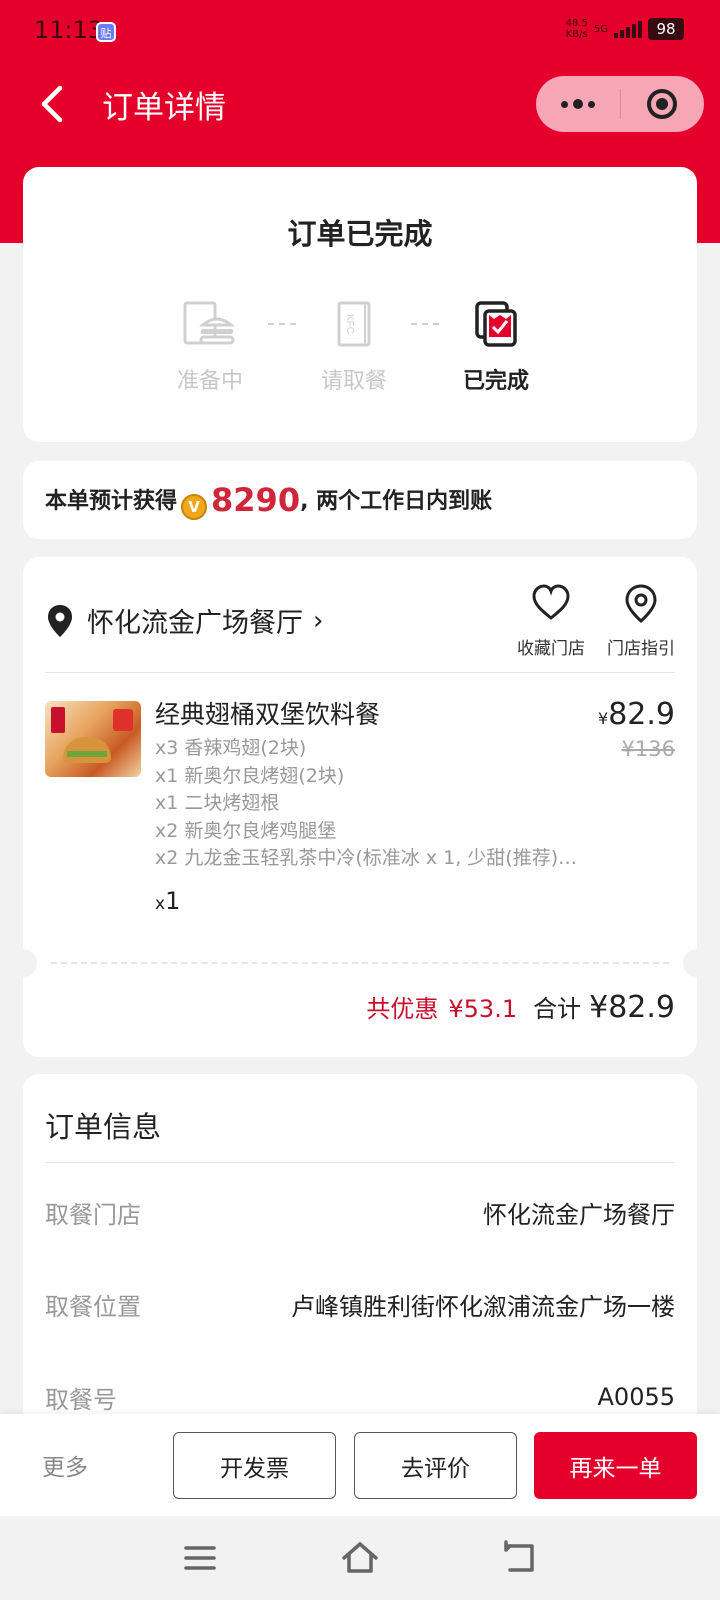 The width and height of the screenshot is (720, 1600). Describe the element at coordinates (168, 901) in the screenshot. I see `product-quantity: x1` at that location.